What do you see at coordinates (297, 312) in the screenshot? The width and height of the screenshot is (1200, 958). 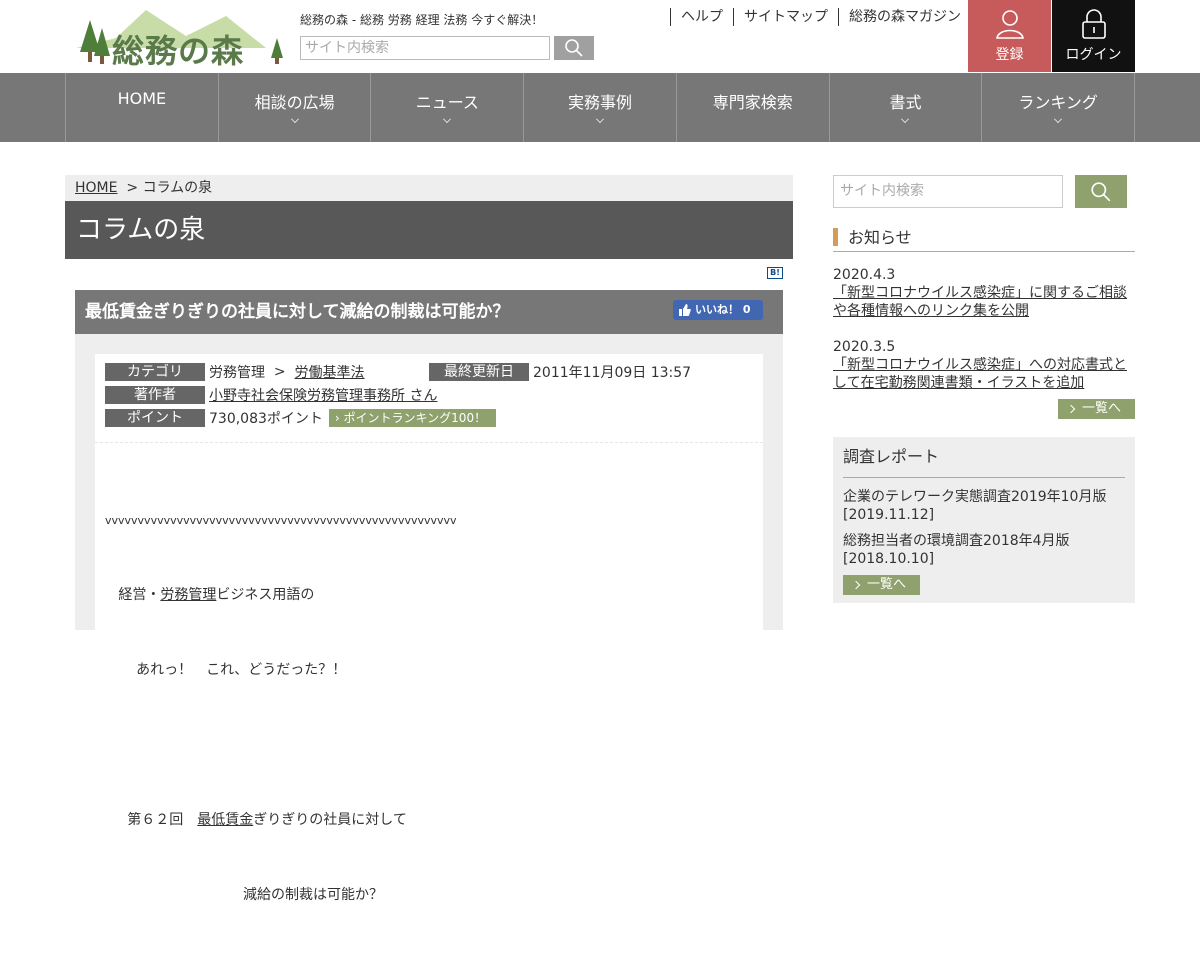 I see `article-title-text: 最低賃金ぎりぎりの社員に対して減給の制裁は可能か？` at bounding box center [297, 312].